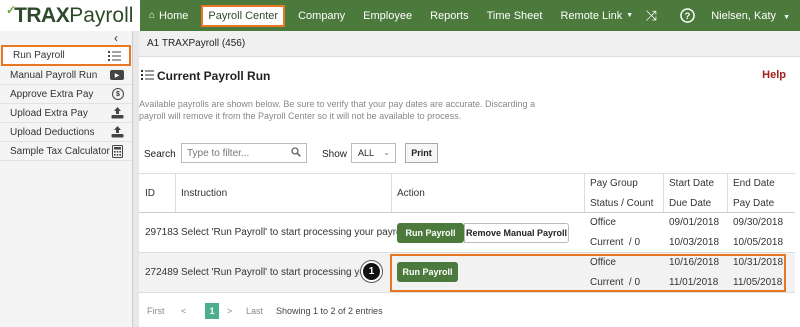 Image resolution: width=800 pixels, height=327 pixels. I want to click on filter-bar: Search Show ALL ⌄ Print, so click(472, 155).